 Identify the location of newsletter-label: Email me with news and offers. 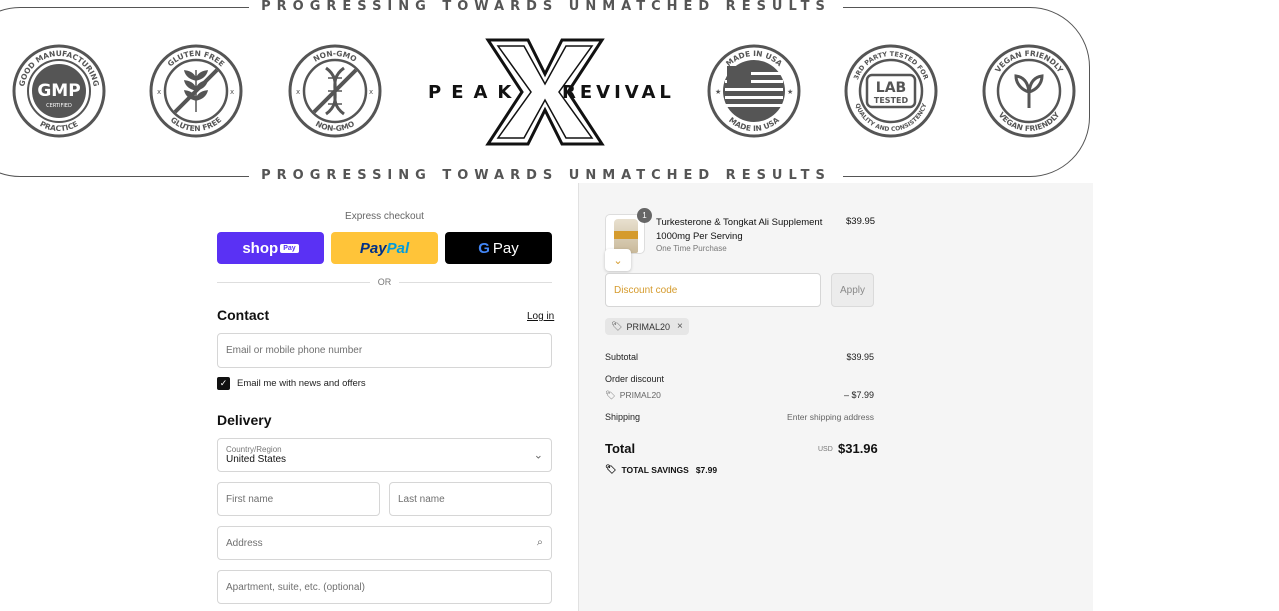
(301, 383).